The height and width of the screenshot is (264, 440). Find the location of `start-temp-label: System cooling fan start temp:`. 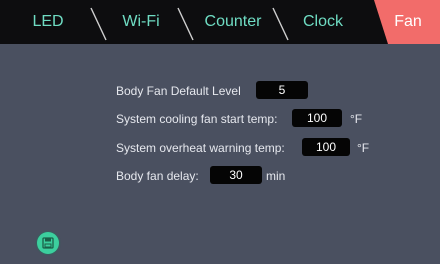

start-temp-label: System cooling fan start temp: is located at coordinates (197, 119).